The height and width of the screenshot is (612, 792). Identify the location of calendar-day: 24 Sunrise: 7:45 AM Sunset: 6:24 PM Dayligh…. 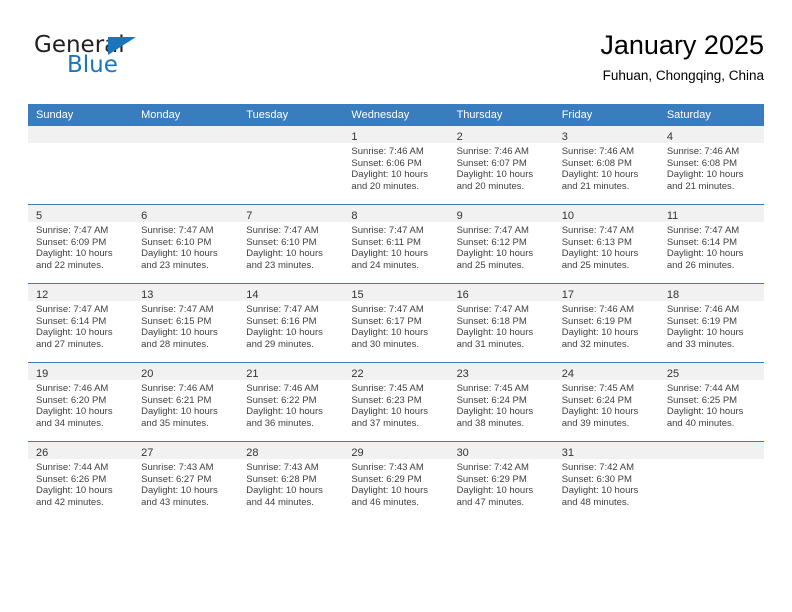
(606, 402).